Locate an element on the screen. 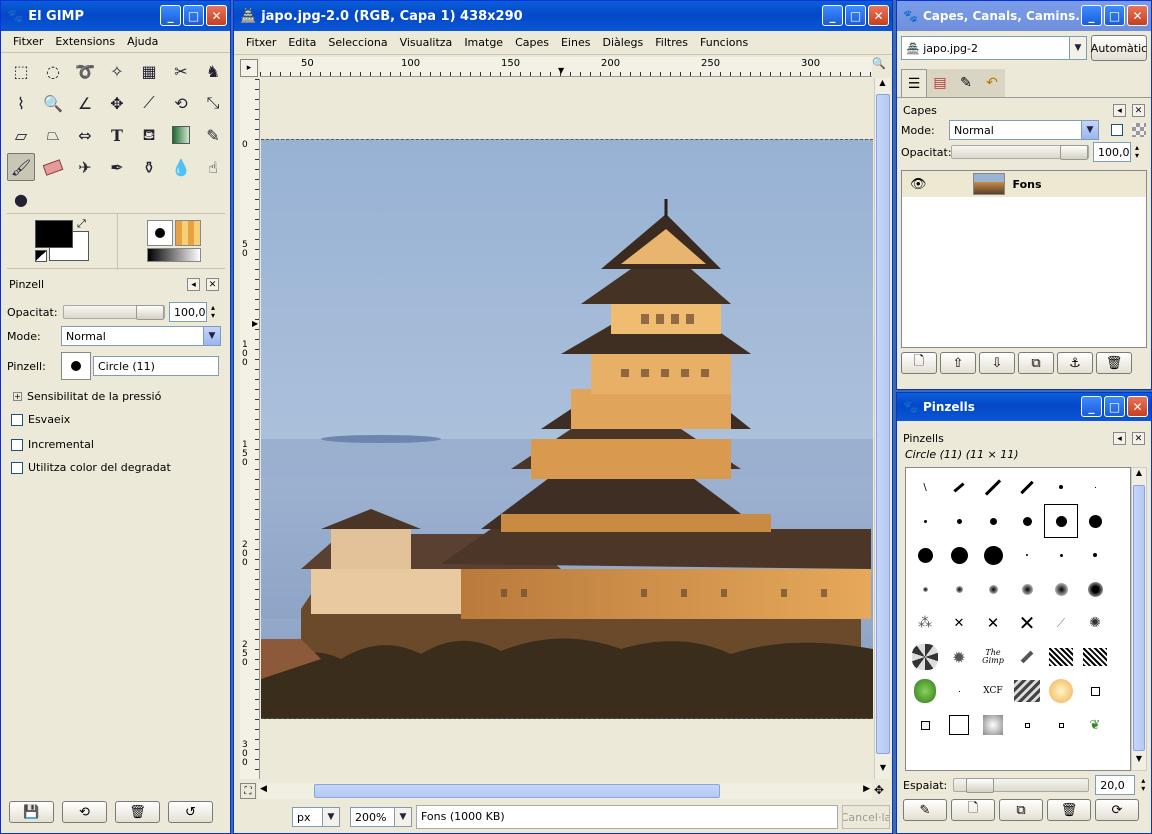  vertical-scrollbar: ▲ ▼ is located at coordinates (882, 428).